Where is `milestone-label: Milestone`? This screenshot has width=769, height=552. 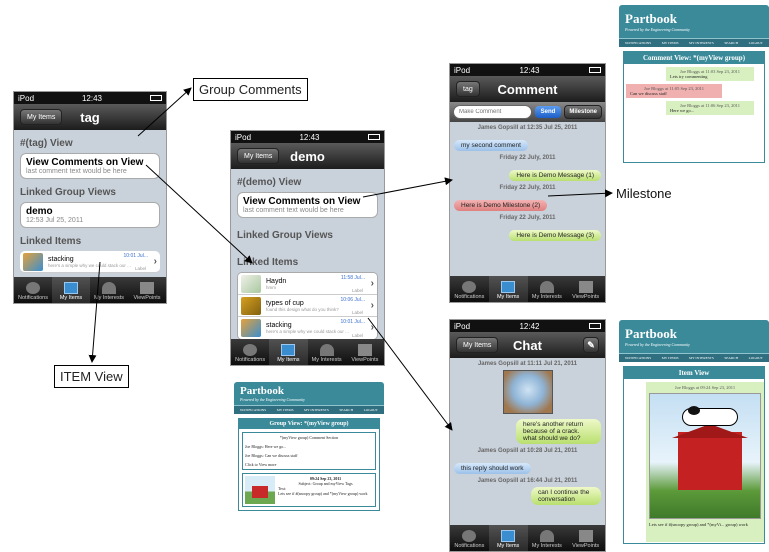 milestone-label: Milestone is located at coordinates (644, 193).